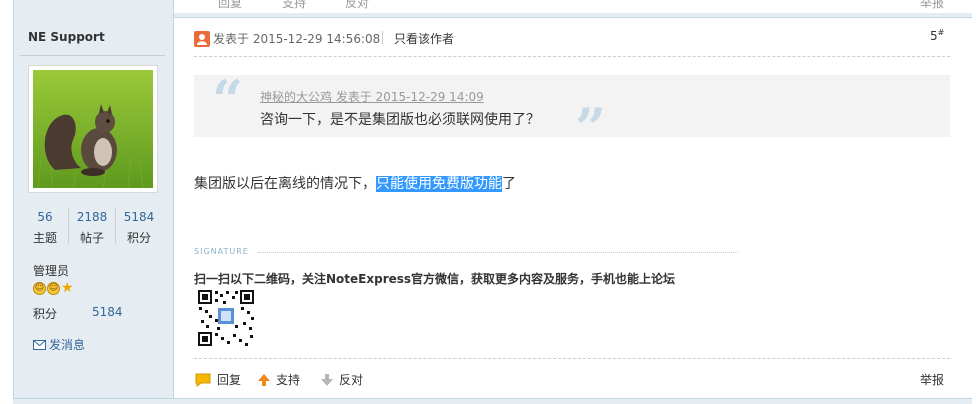 This screenshot has width=977, height=404. Describe the element at coordinates (572, 358) in the screenshot. I see `footer-separator` at that location.